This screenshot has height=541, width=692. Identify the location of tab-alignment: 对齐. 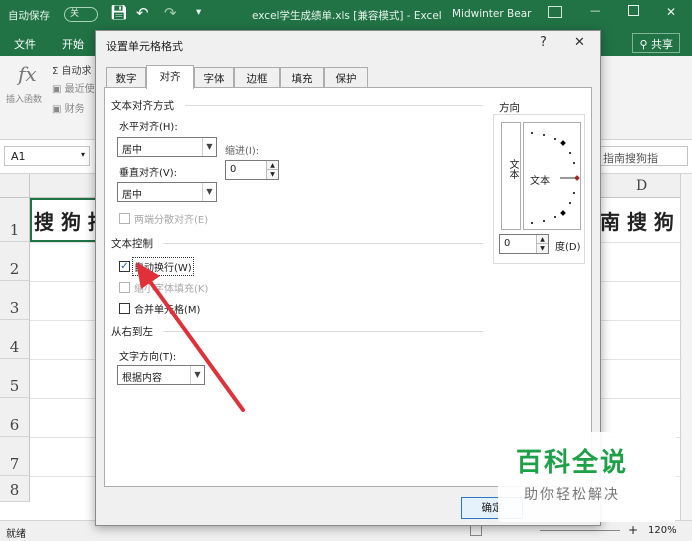
(170, 77).